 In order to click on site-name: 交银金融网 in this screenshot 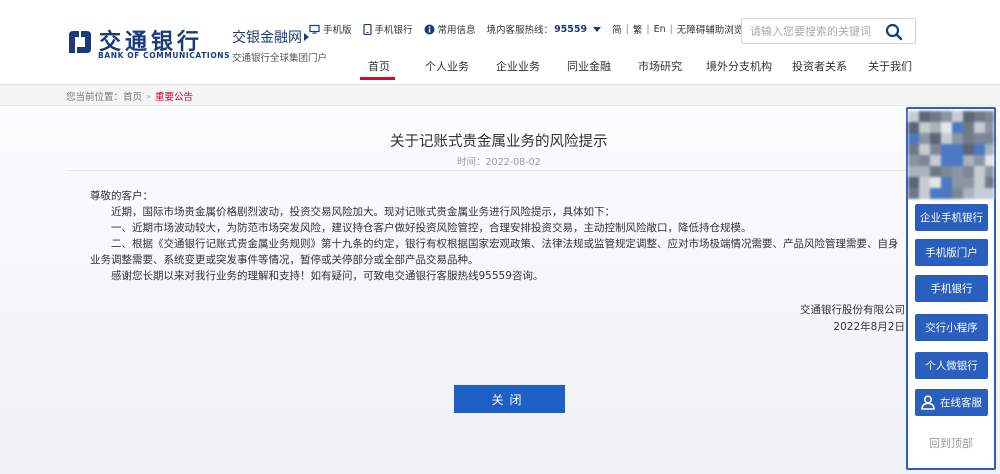, I will do `click(267, 37)`.